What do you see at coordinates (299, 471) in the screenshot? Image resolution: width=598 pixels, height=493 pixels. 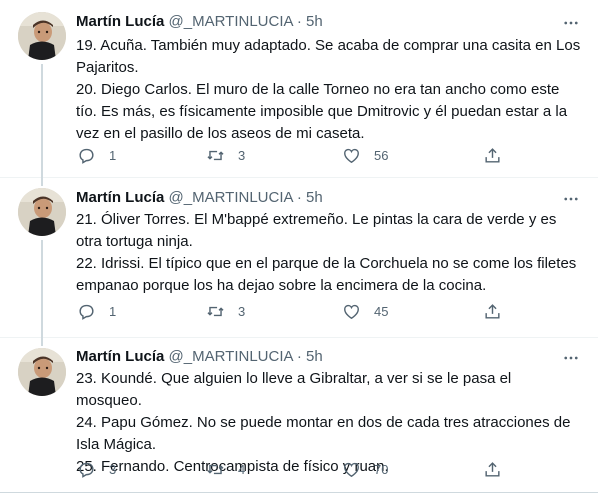 I see `action-bar: 3 4 70` at bounding box center [299, 471].